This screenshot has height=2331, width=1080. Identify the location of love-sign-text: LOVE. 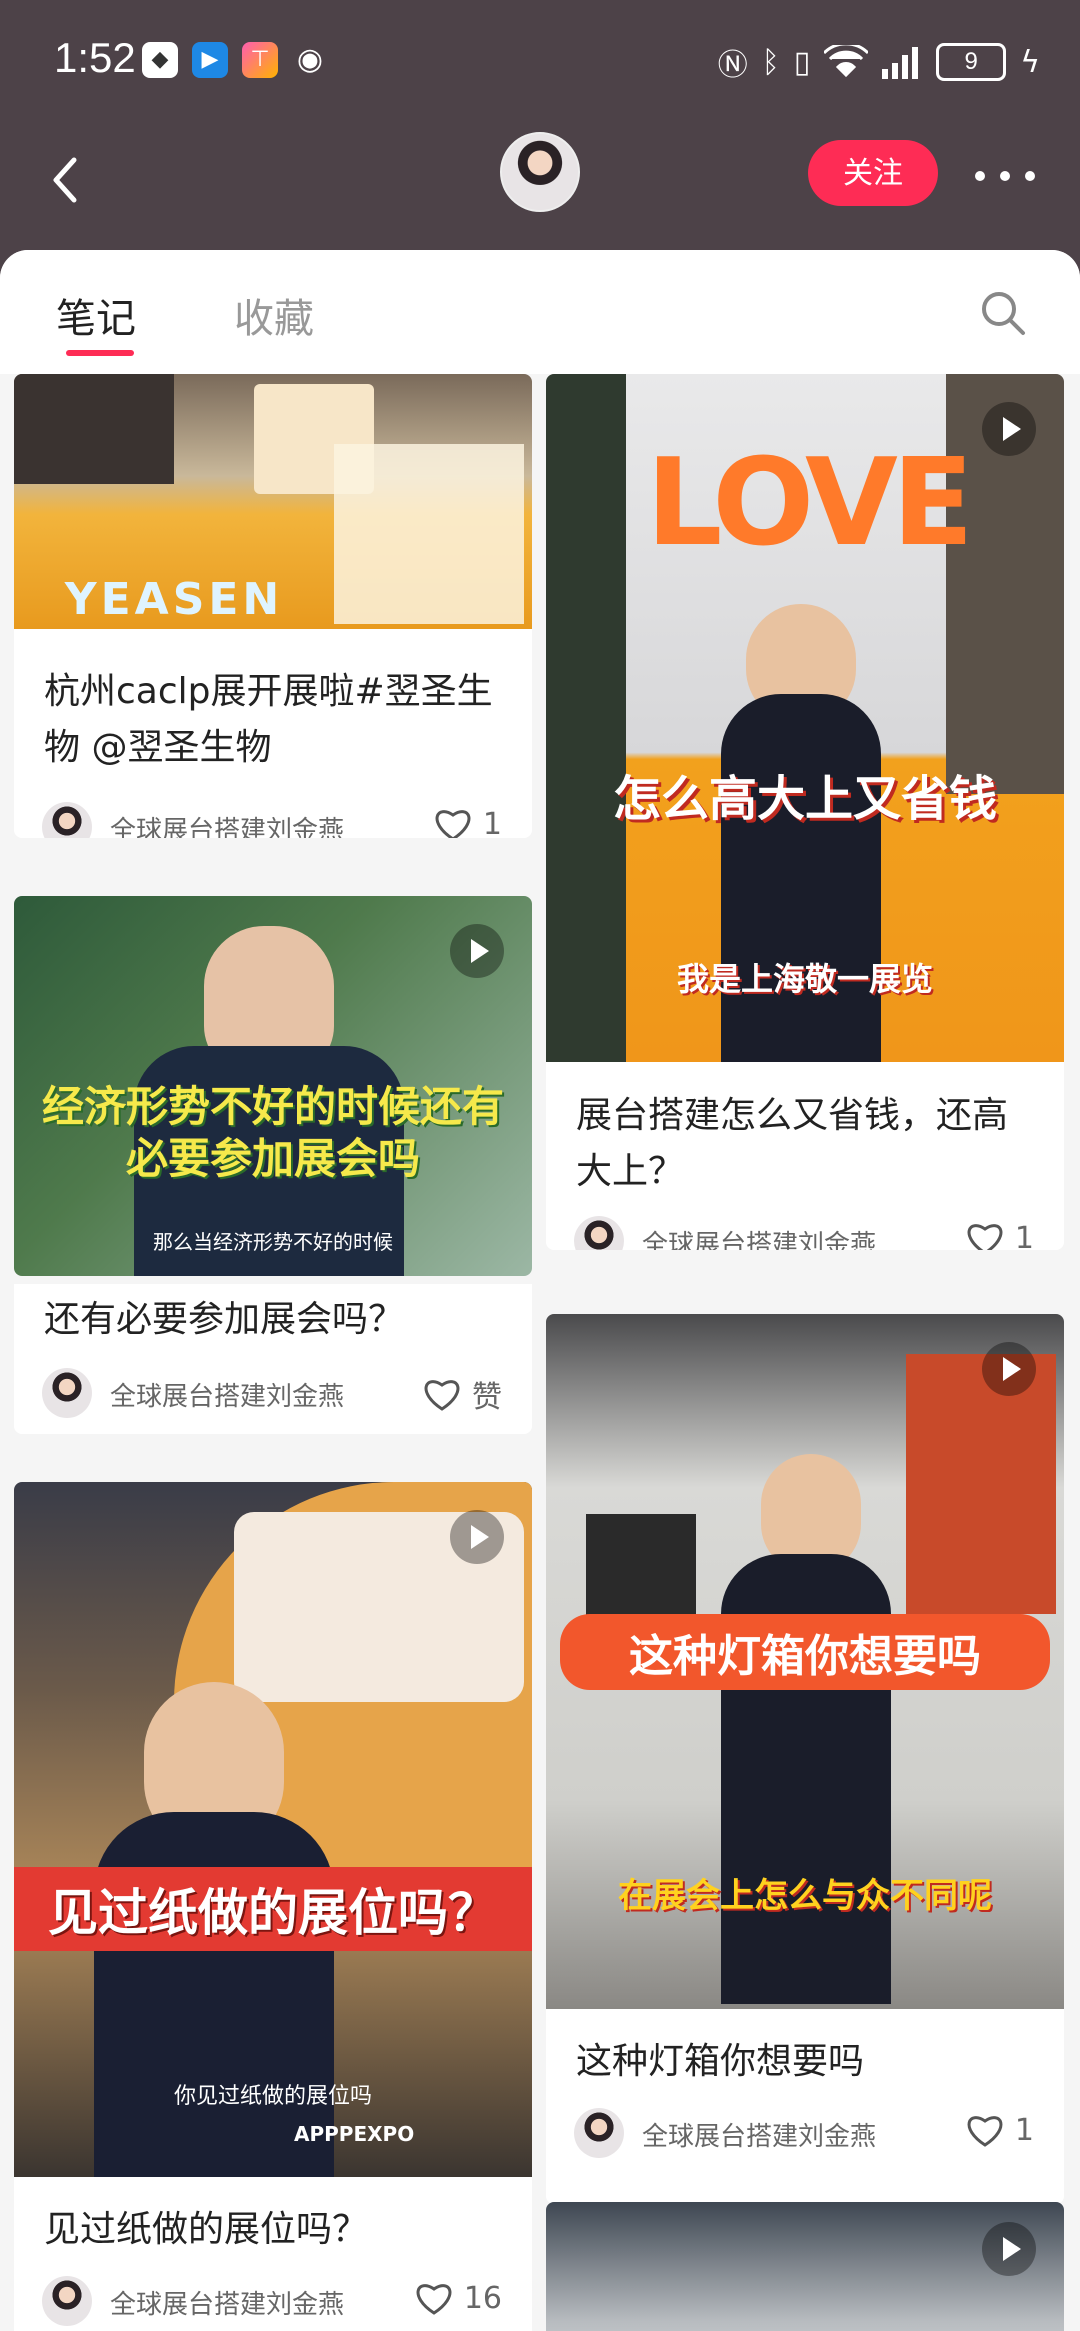
(810, 503).